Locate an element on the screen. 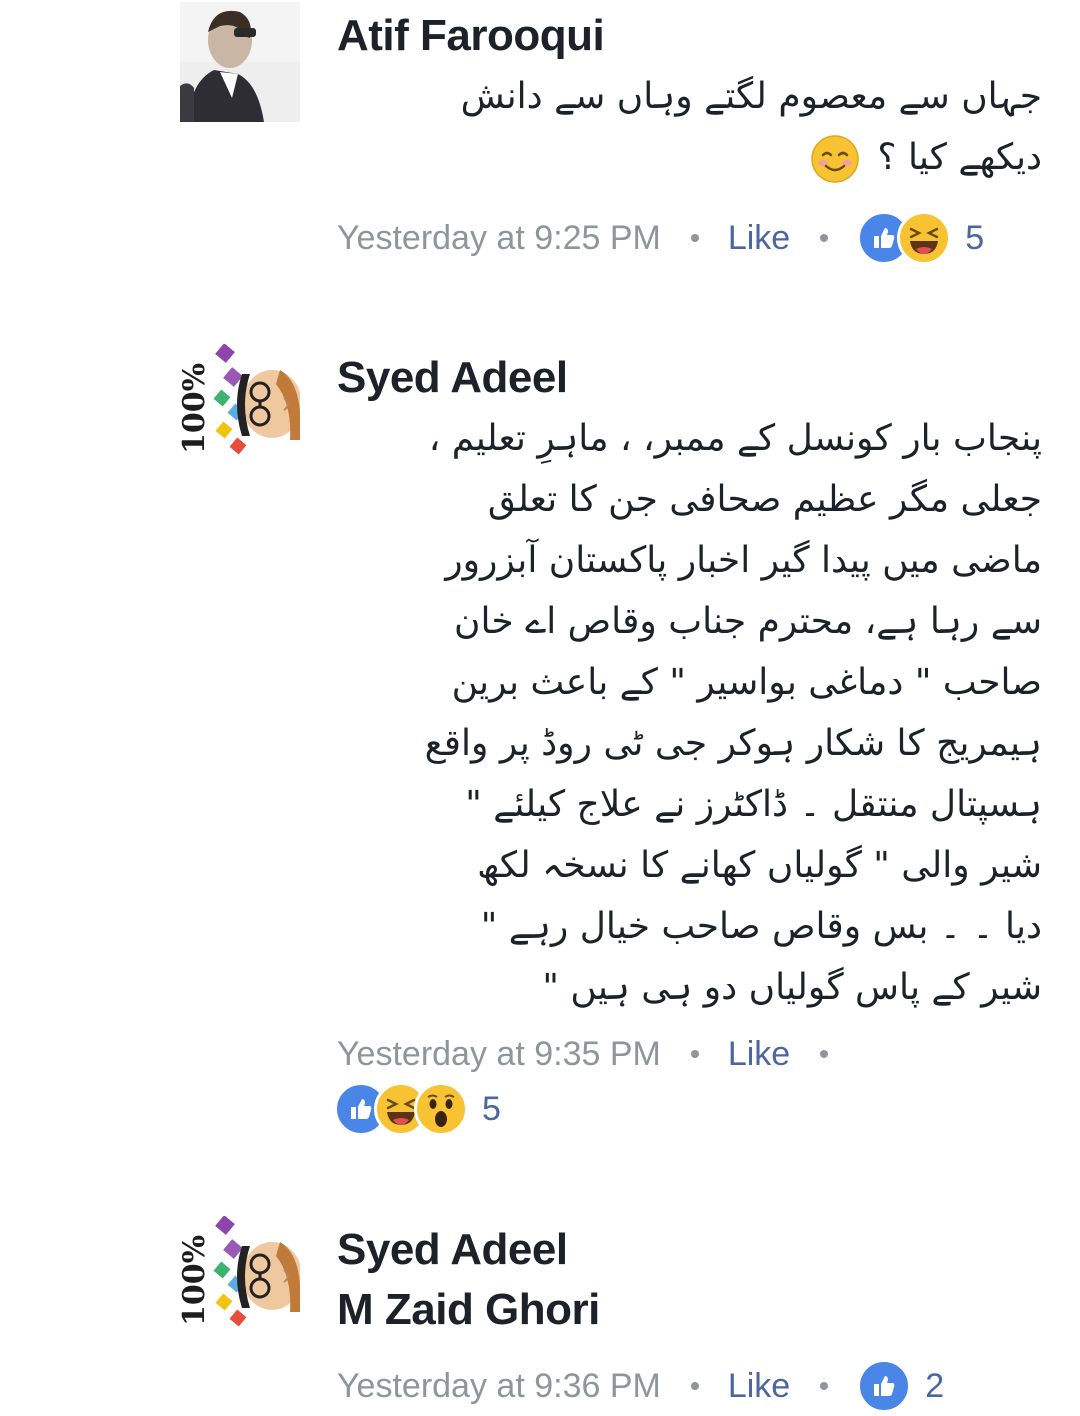  comment-text-line: جعلی مگر عظیم صحافی جن کا تعلق is located at coordinates (764, 499).